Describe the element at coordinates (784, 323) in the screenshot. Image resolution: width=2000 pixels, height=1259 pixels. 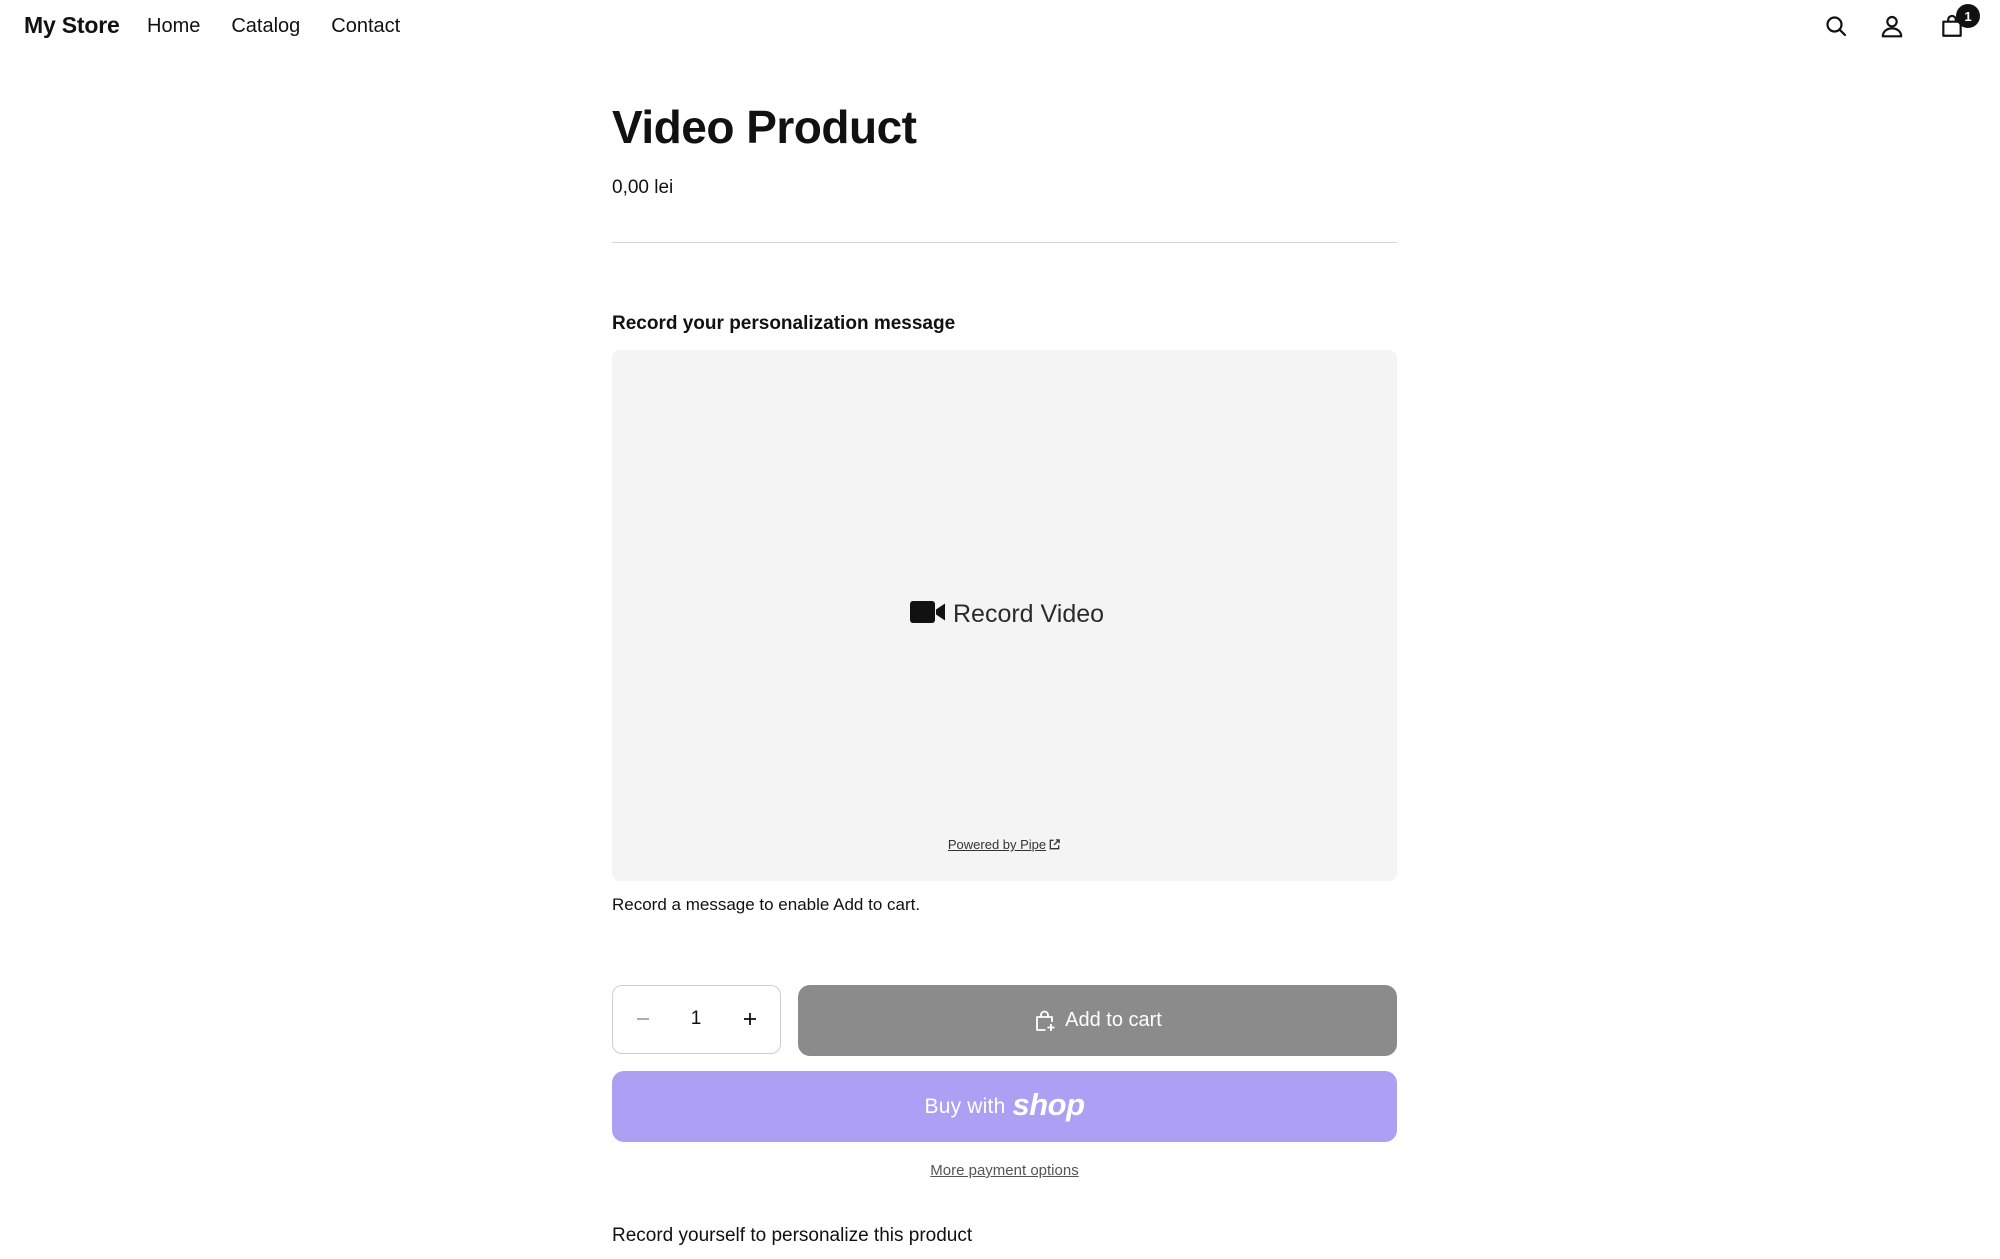
I see `record-heading: Record your personalization message` at that location.